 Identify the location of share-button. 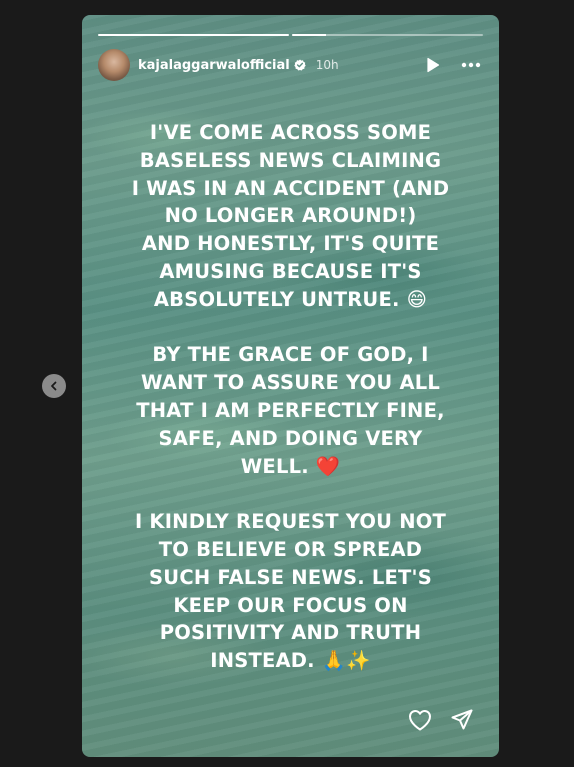
(462, 720).